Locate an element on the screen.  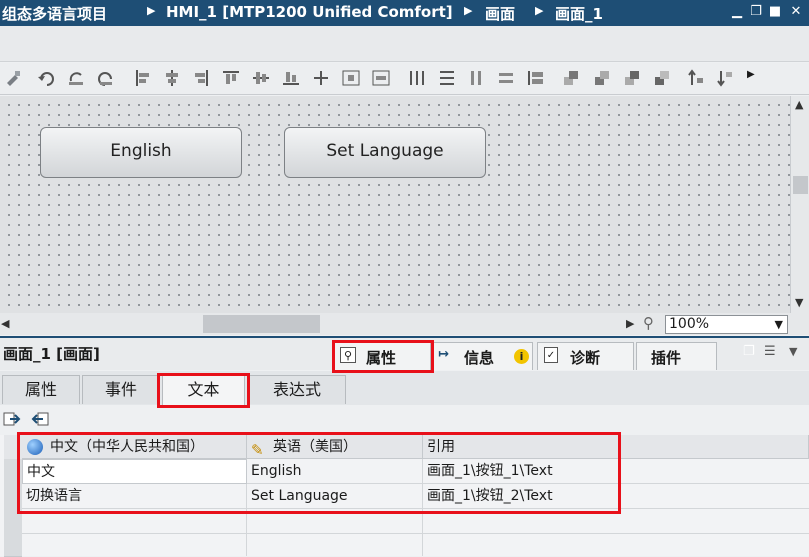
cell-chinese-text: 中文 is located at coordinates (134, 471).